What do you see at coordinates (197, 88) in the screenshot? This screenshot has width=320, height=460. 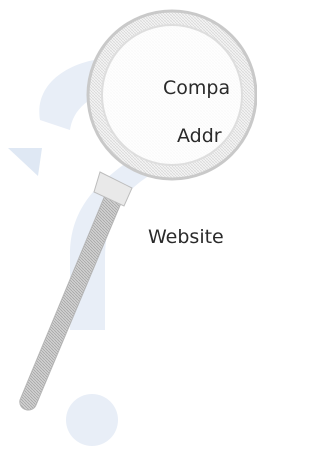 I see `company-label: Compa` at bounding box center [197, 88].